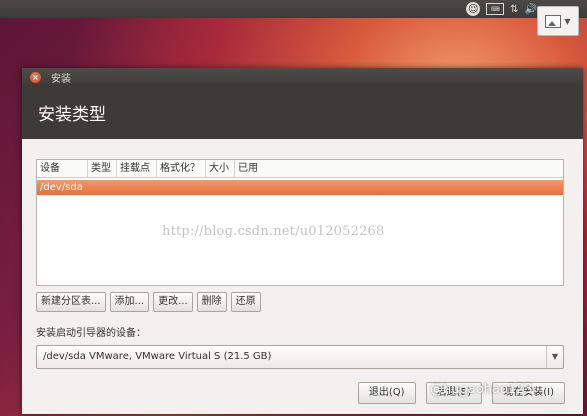  Describe the element at coordinates (137, 168) in the screenshot. I see `column-header-mount-point: 挂载点` at that location.